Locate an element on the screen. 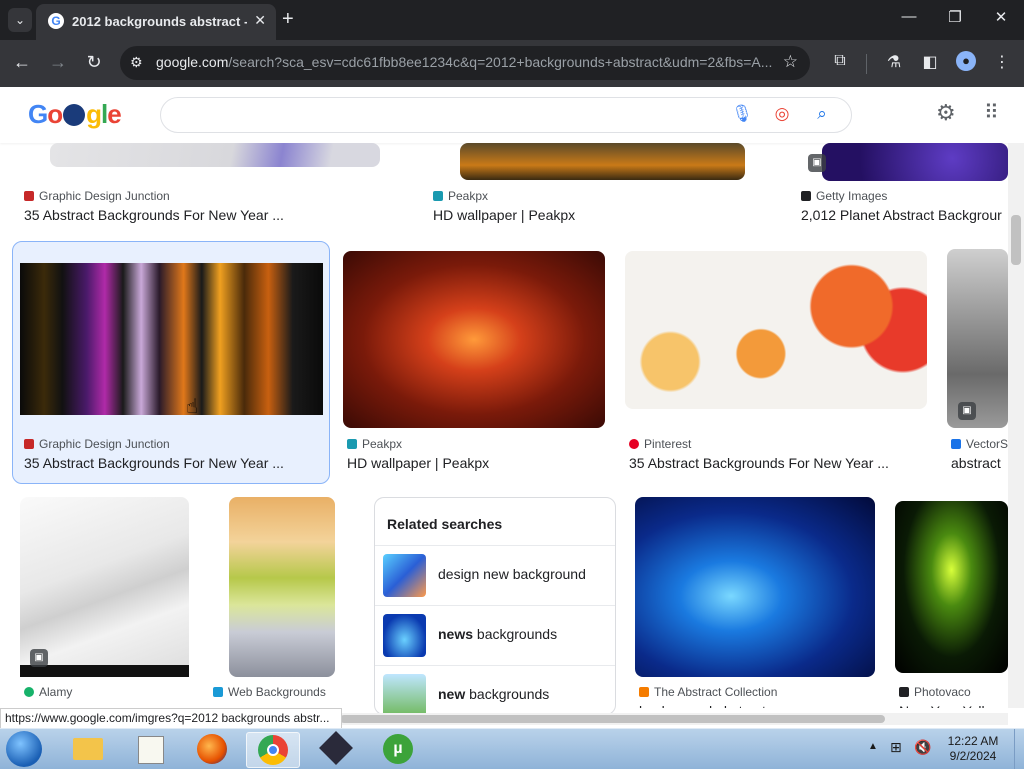  result-title: 2,012 Planet Abstract Backgrour is located at coordinates (904, 215).